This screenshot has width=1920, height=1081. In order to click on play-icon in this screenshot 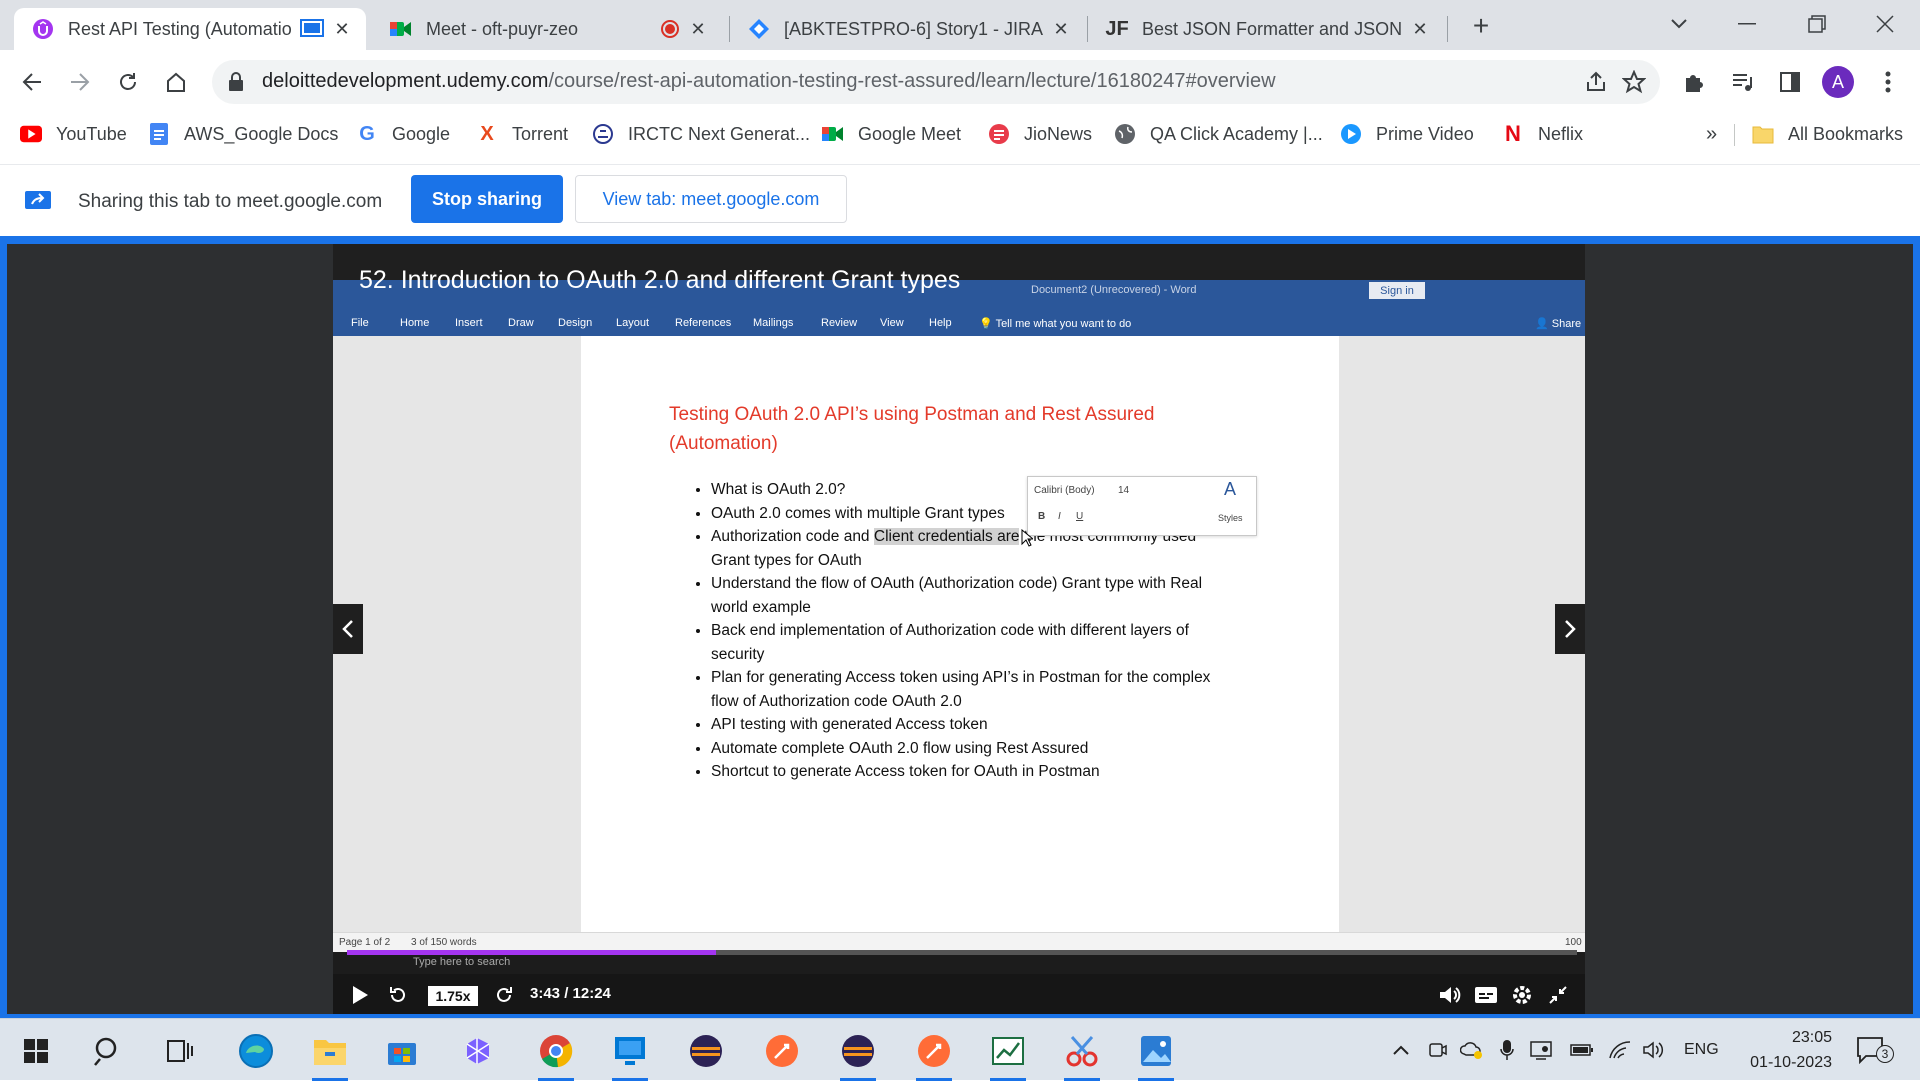, I will do `click(360, 995)`.